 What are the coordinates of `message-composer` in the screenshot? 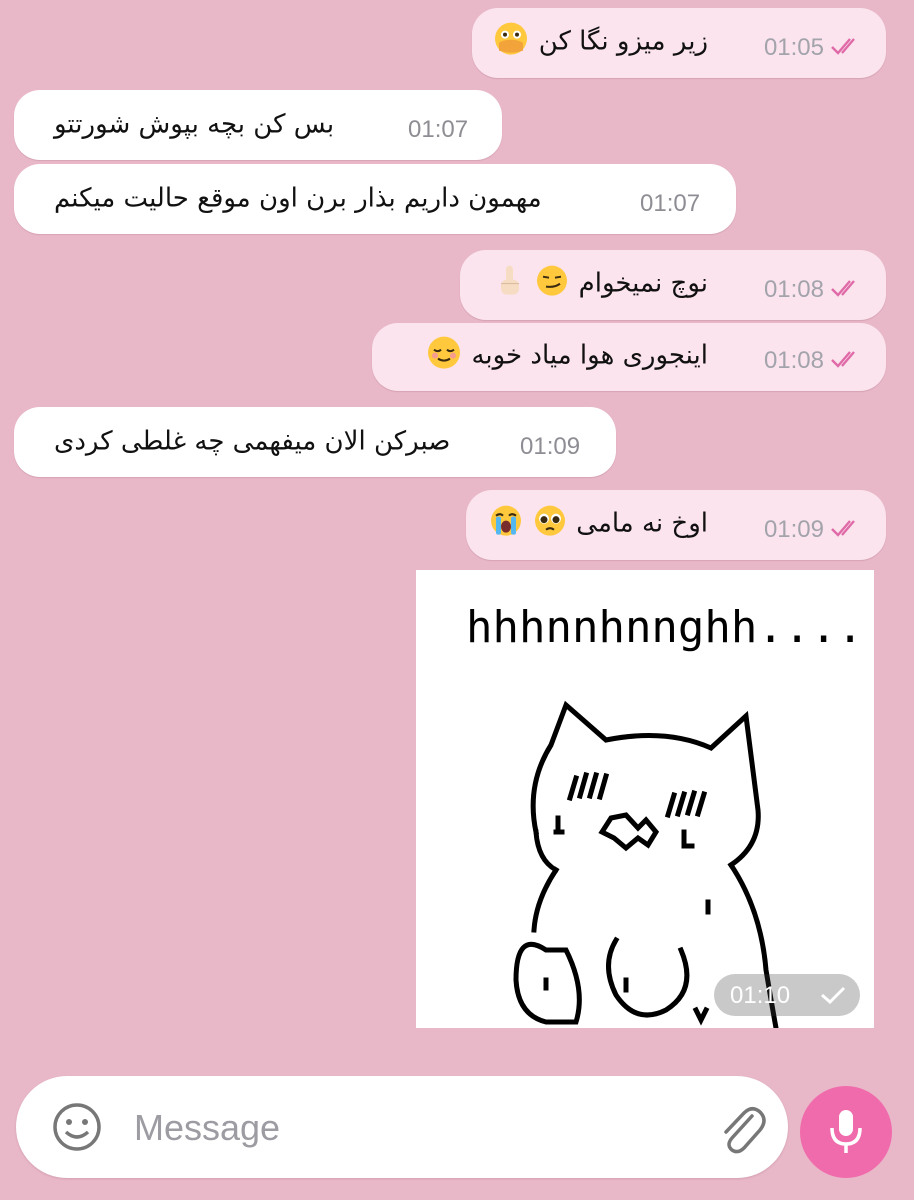 It's located at (402, 1127).